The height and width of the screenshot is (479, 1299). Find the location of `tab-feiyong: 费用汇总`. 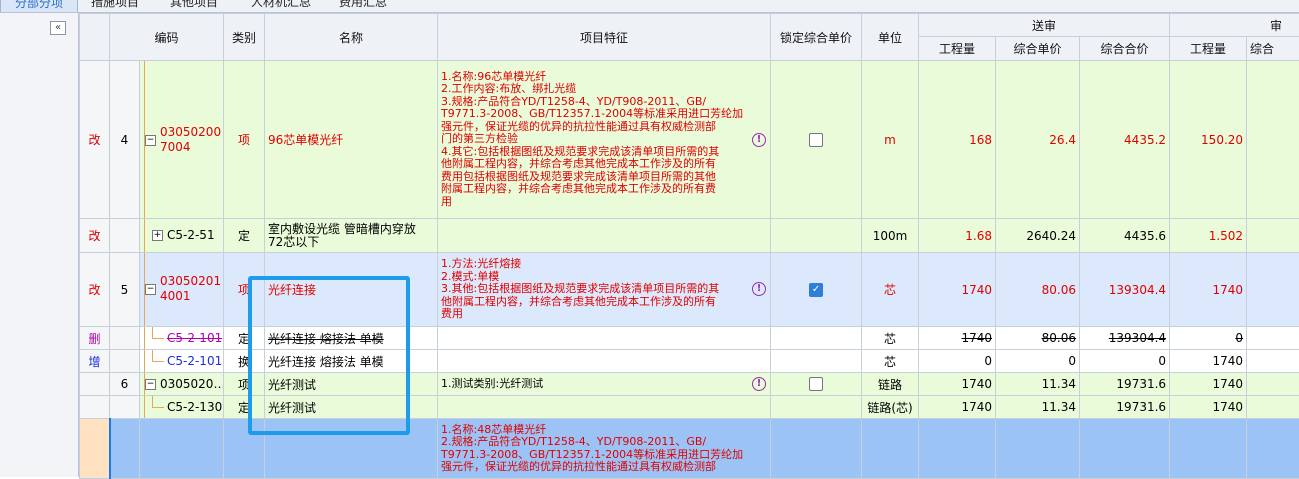

tab-feiyong: 费用汇总 is located at coordinates (363, 5).